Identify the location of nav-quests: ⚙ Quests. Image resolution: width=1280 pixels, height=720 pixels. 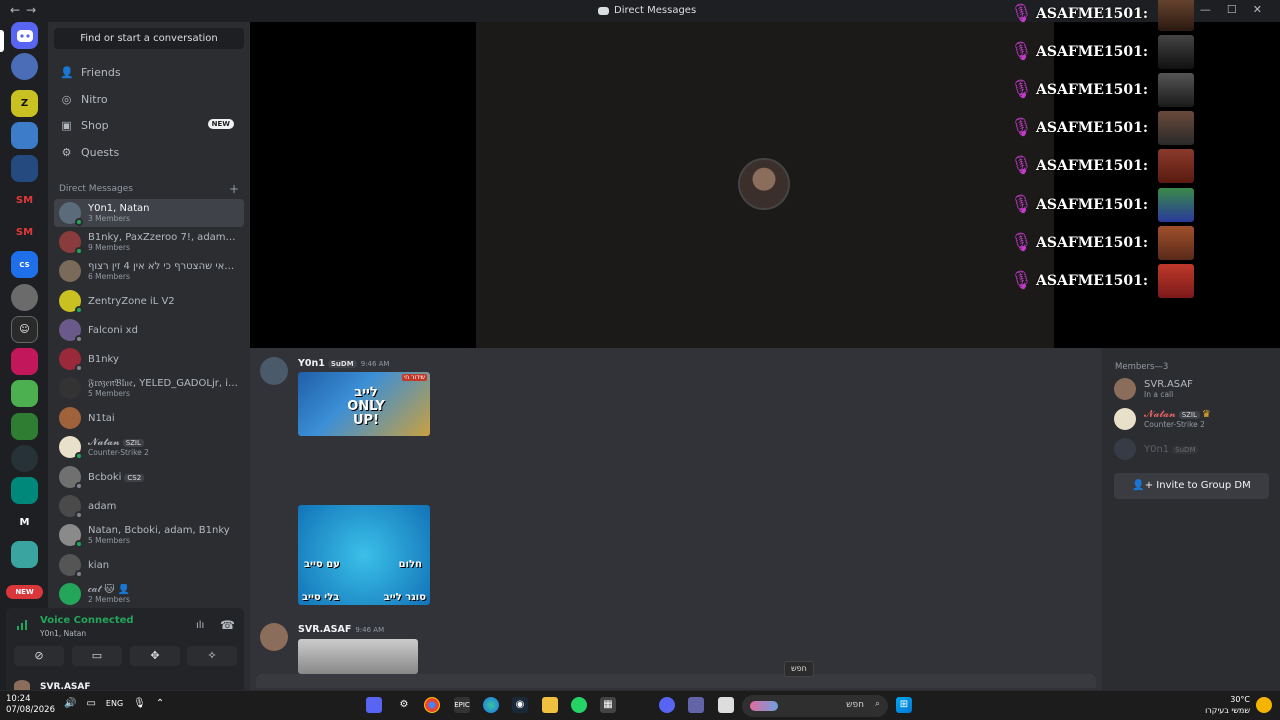
(149, 152).